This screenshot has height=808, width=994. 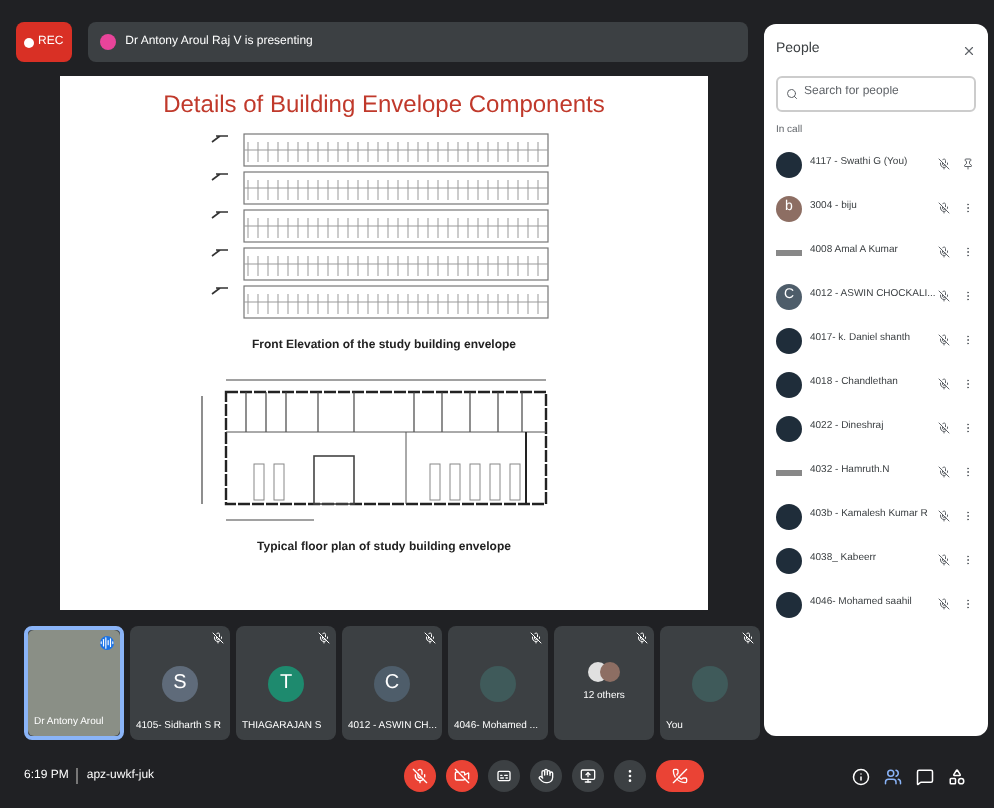 I want to click on activities-icon, so click(x=957, y=776).